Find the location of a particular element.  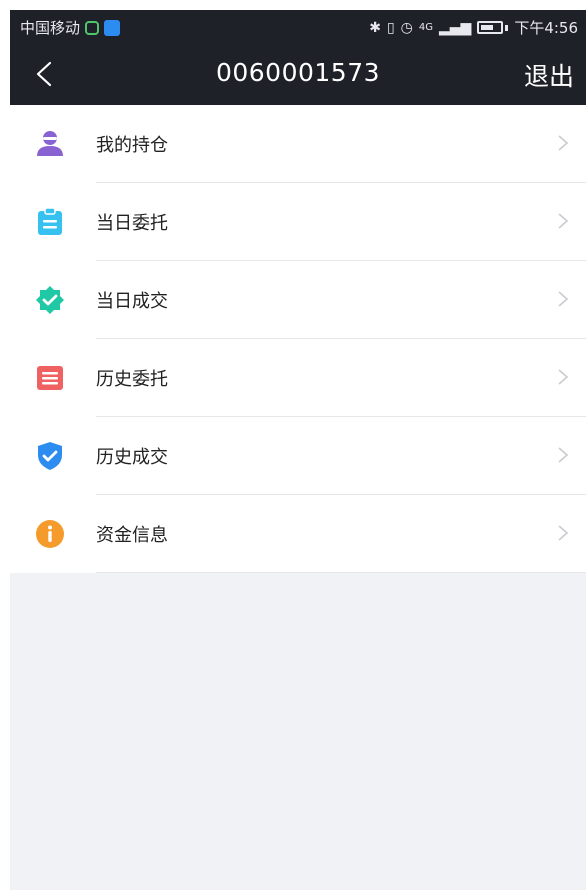

nav-bar: 0060001573 退出 is located at coordinates (298, 74).